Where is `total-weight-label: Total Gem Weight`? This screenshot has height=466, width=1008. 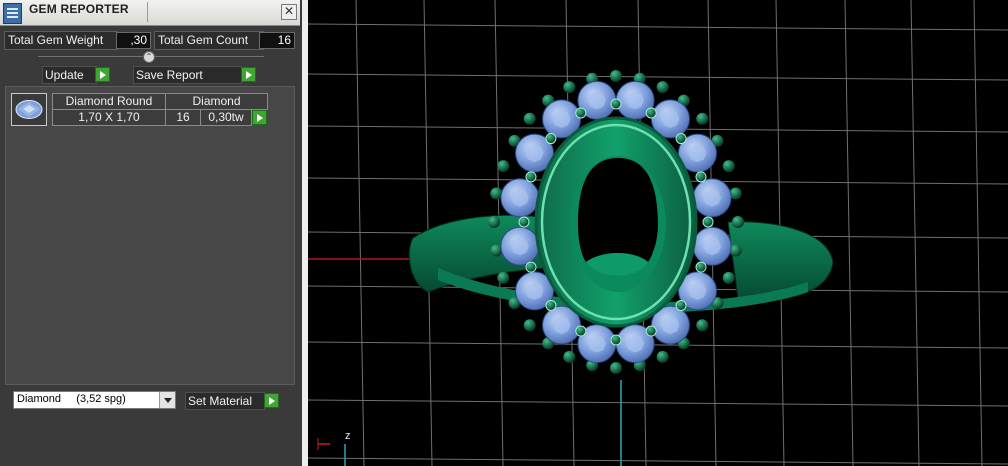
total-weight-label: Total Gem Weight is located at coordinates (61, 40).